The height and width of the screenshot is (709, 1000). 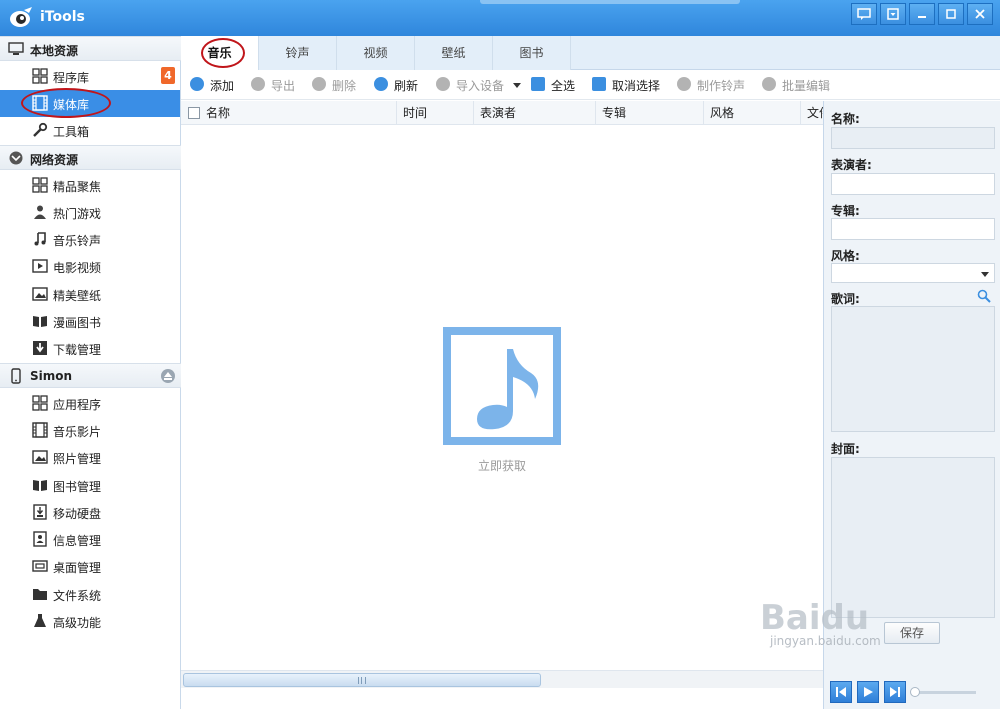 What do you see at coordinates (912, 633) in the screenshot?
I see `save-button: 保存` at bounding box center [912, 633].